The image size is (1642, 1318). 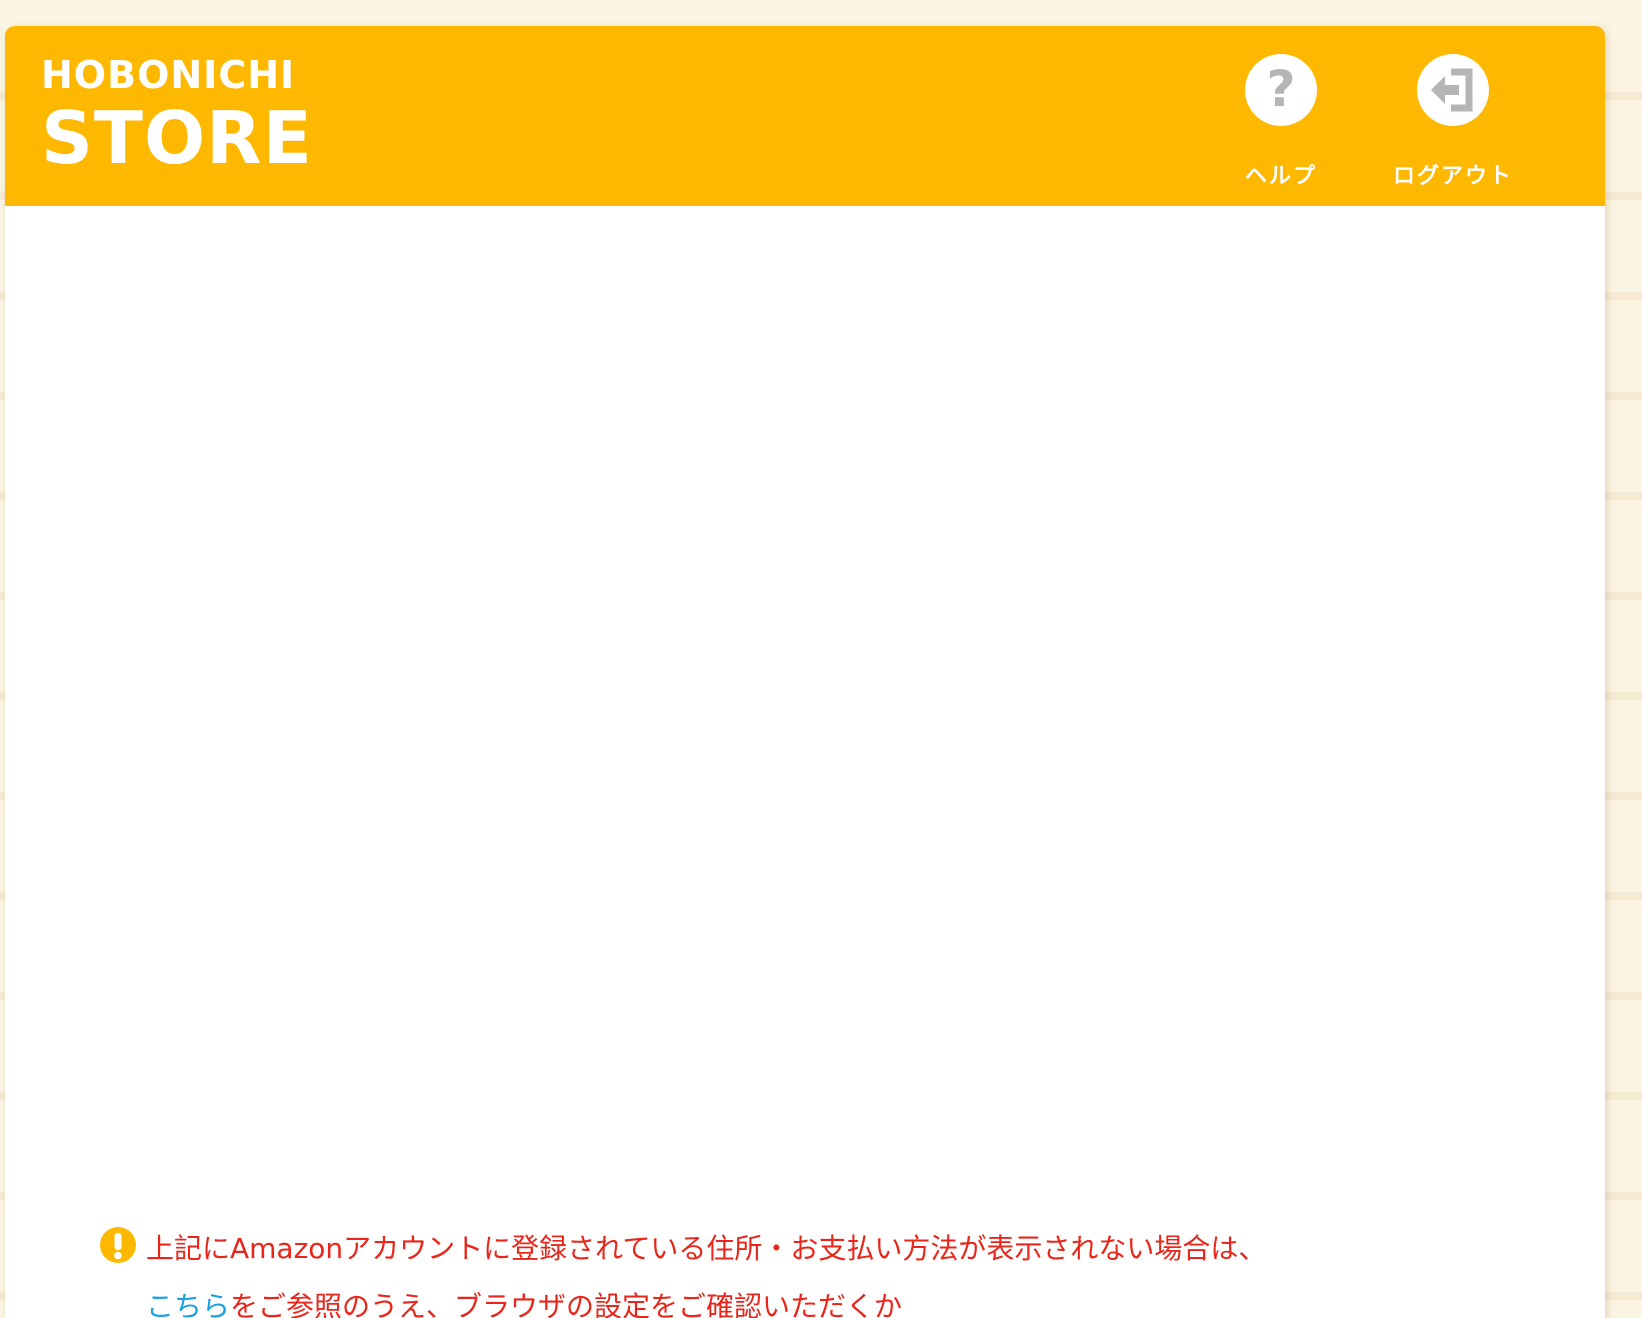 What do you see at coordinates (1452, 176) in the screenshot?
I see `logout-label: ログアウト` at bounding box center [1452, 176].